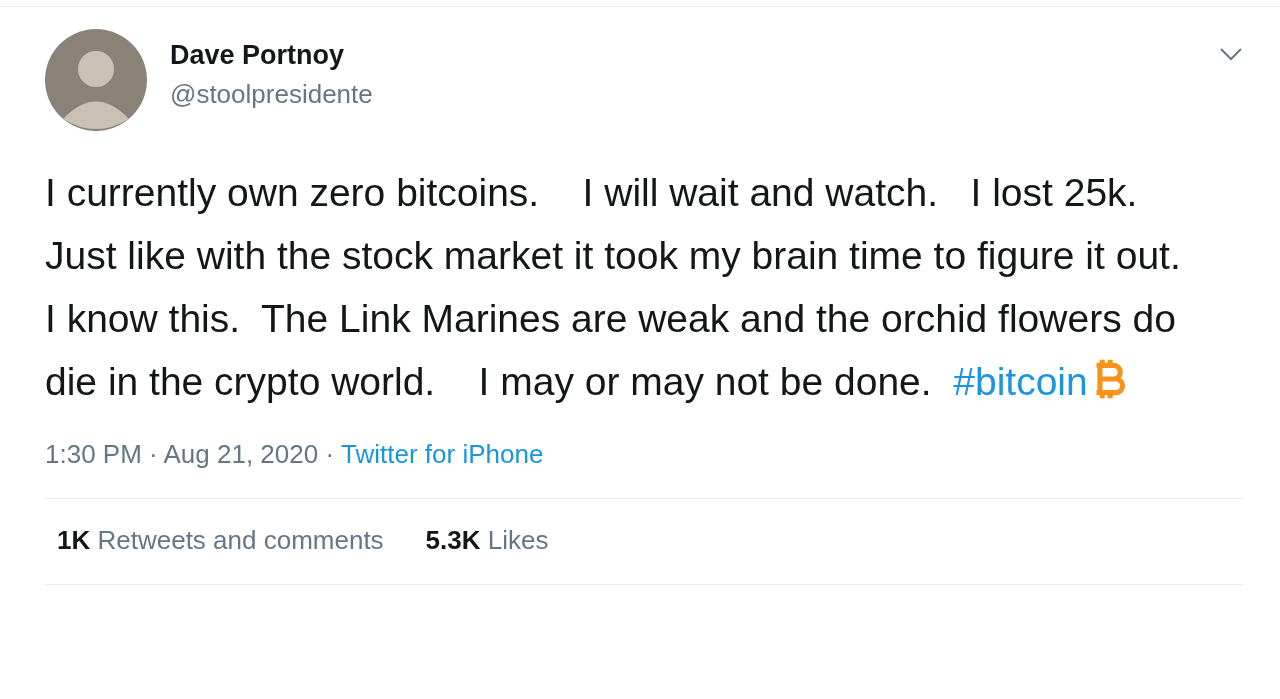  What do you see at coordinates (190, 454) in the screenshot?
I see `tweet-timestamp: 1:30 PM · Aug 21, 2020 ·` at bounding box center [190, 454].